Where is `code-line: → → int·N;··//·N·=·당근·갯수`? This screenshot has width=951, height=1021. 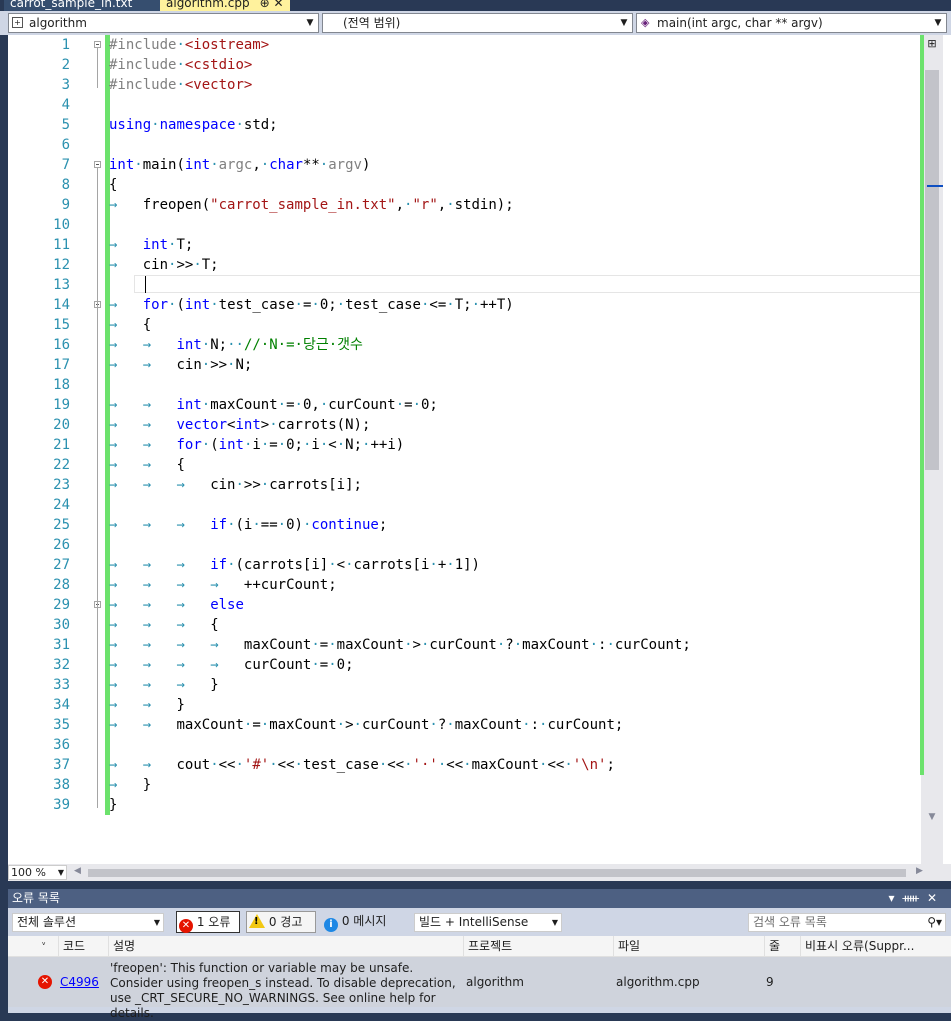 code-line: → → int·N;··//·N·=·당근·갯수 is located at coordinates (236, 345).